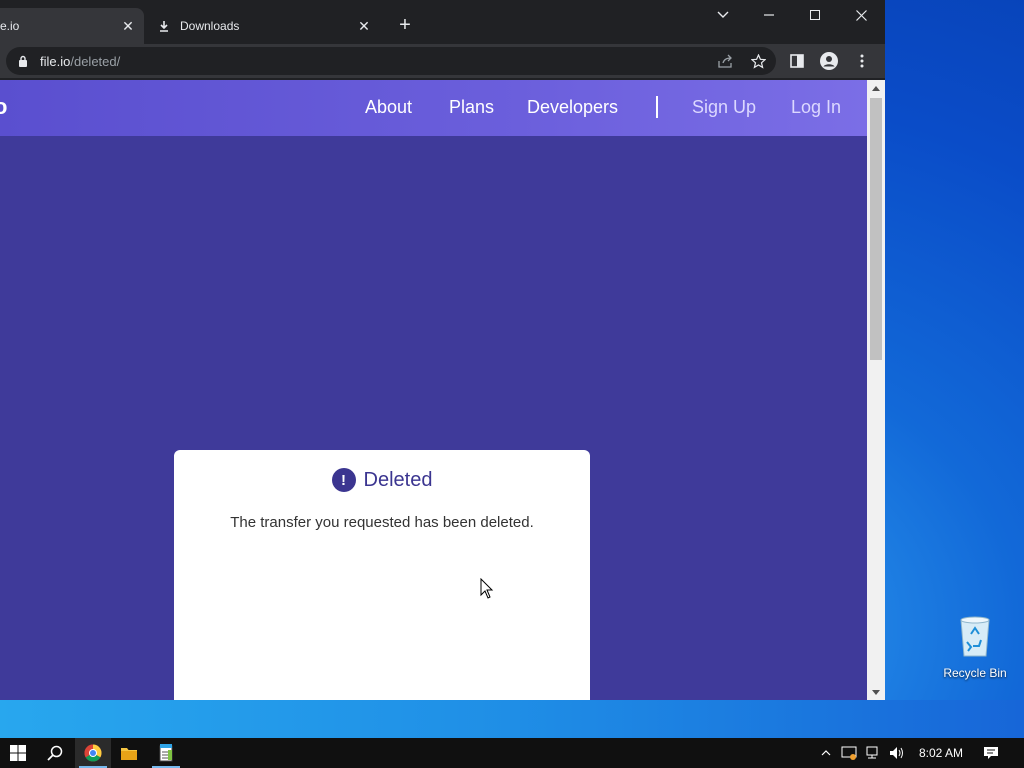 This screenshot has width=1024, height=768. What do you see at coordinates (849, 753) in the screenshot?
I see `security-icon` at bounding box center [849, 753].